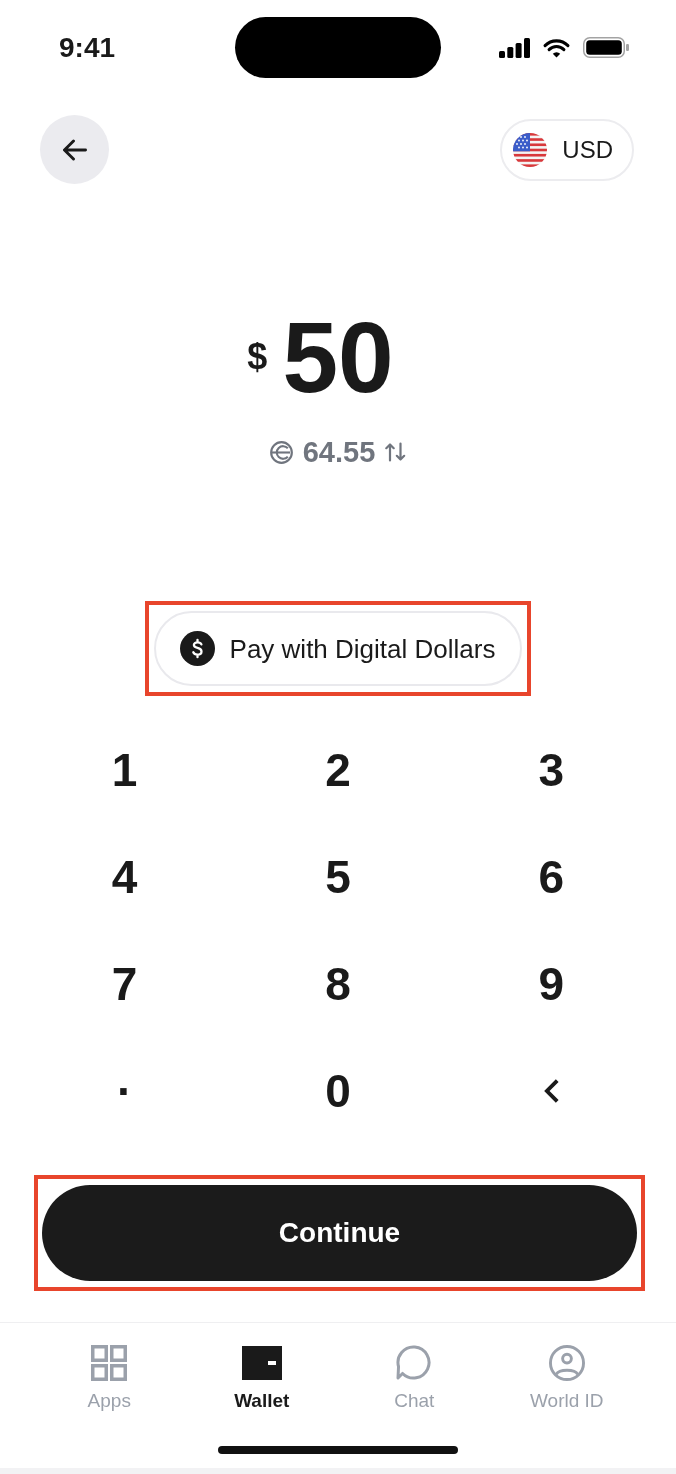  I want to click on digit-key: 9, so click(551, 983).